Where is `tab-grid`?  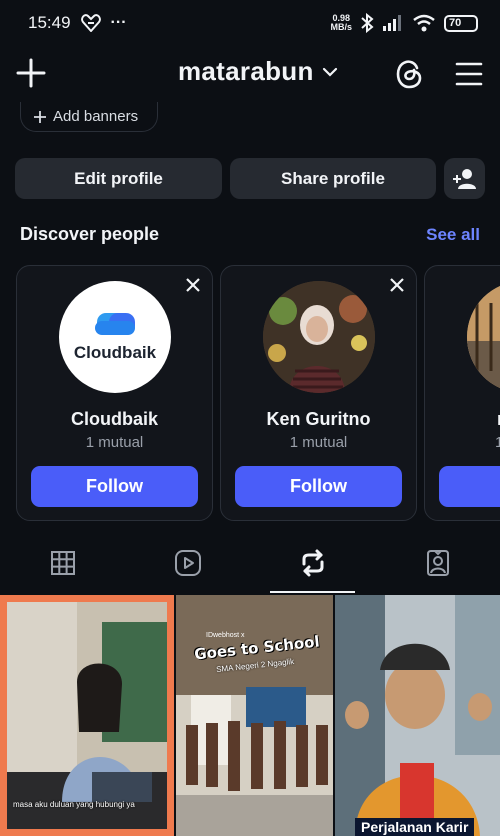
tab-grid is located at coordinates (62, 563).